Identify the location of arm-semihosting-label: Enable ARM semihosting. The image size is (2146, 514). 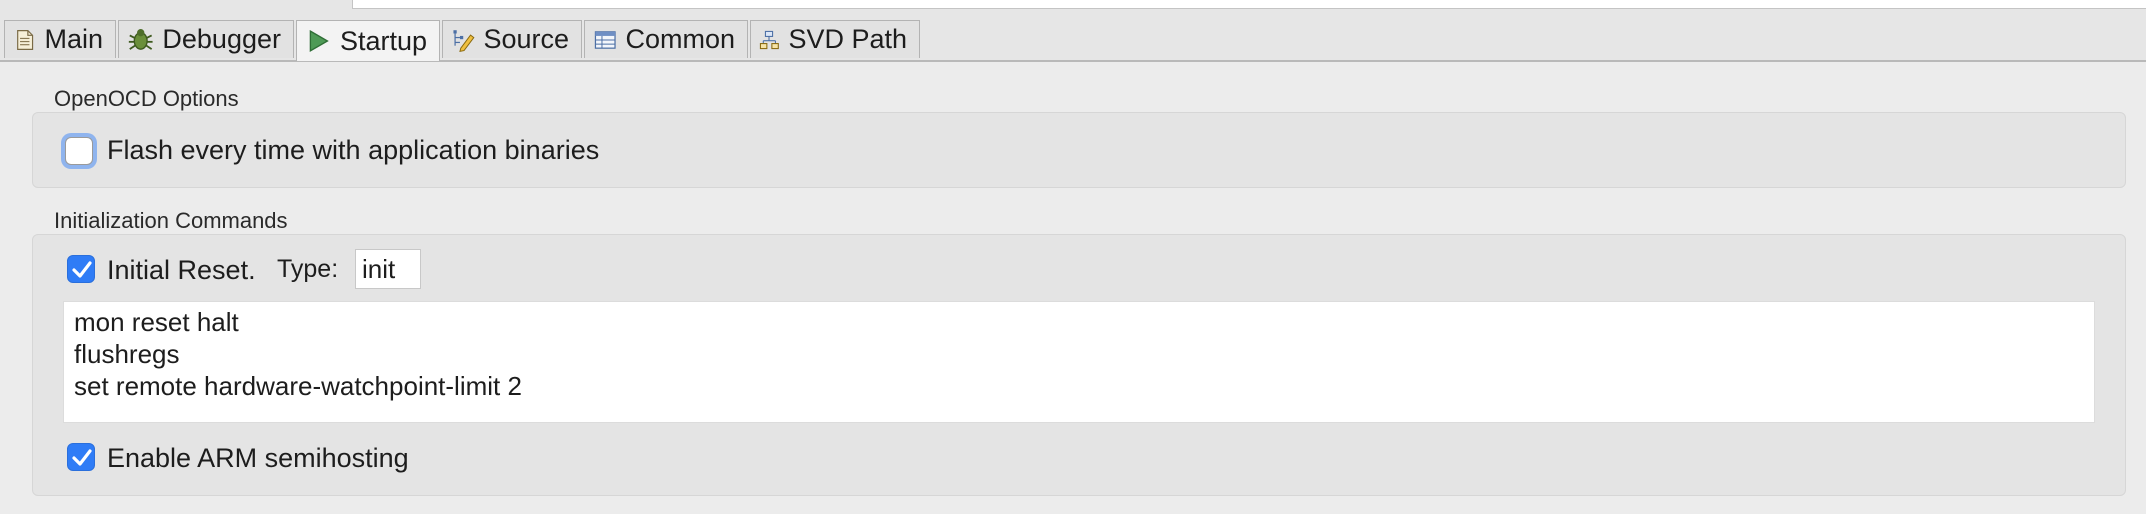
(258, 458).